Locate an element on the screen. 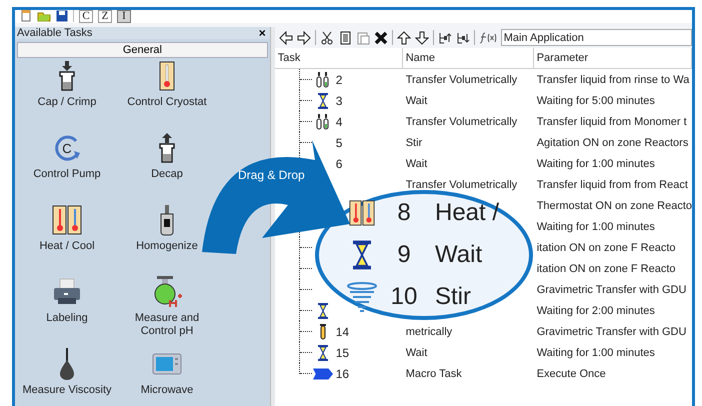 This screenshot has width=702, height=406. left-arrow-icon is located at coordinates (285, 37).